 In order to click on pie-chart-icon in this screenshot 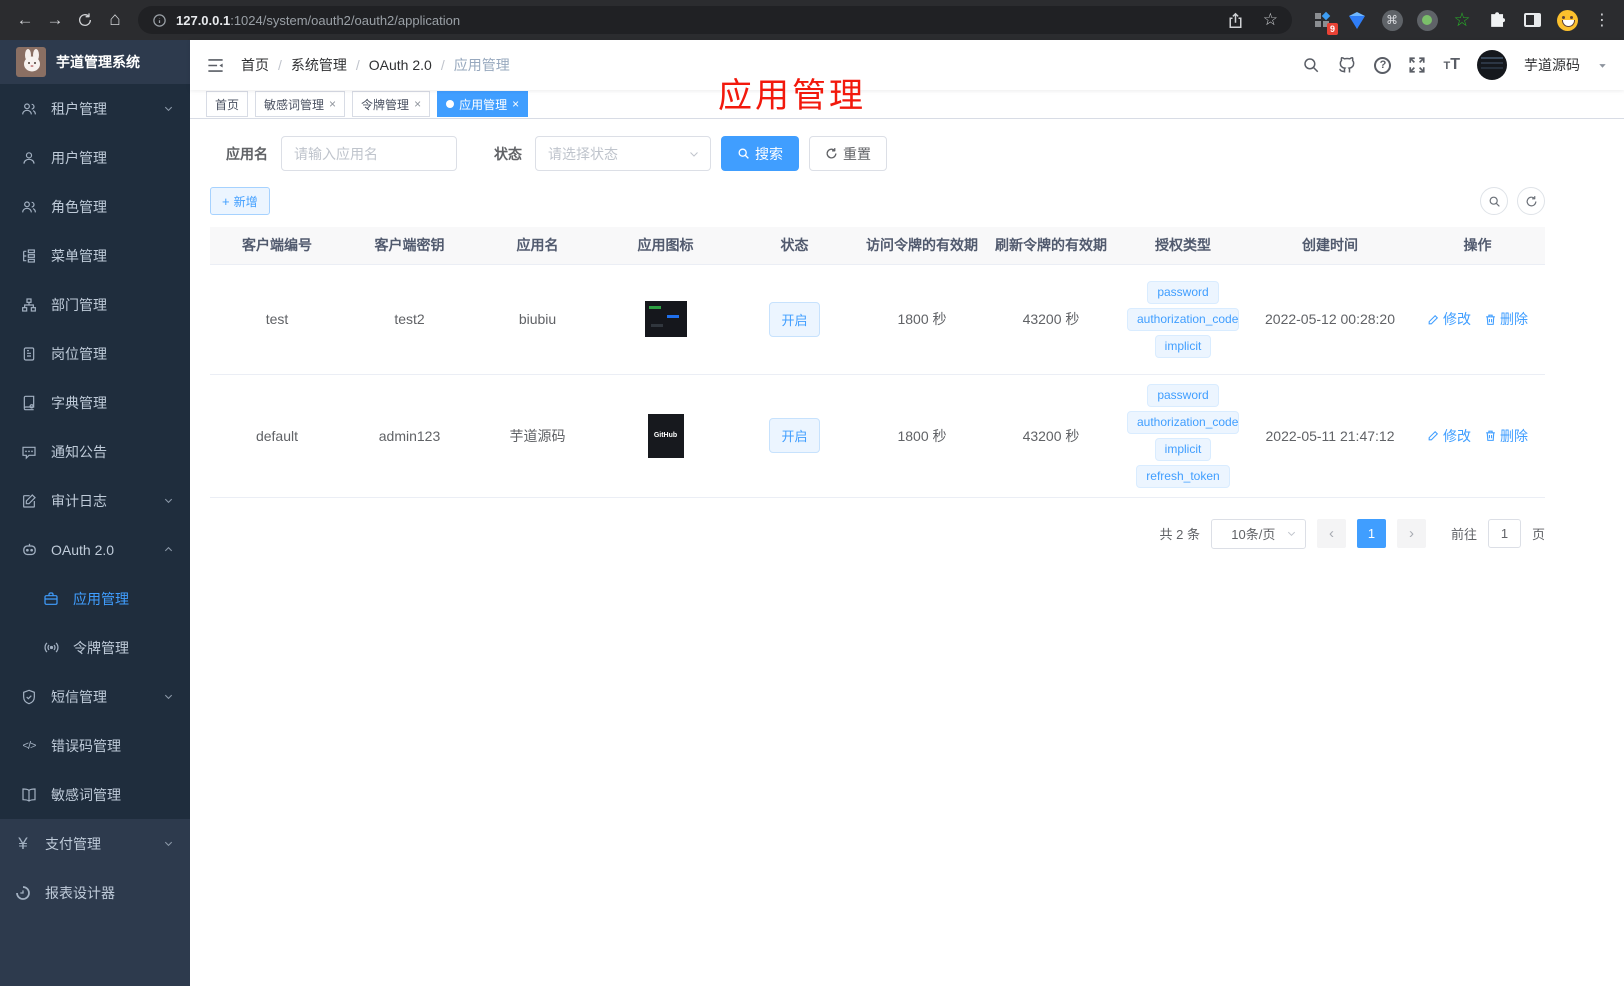, I will do `click(23, 893)`.